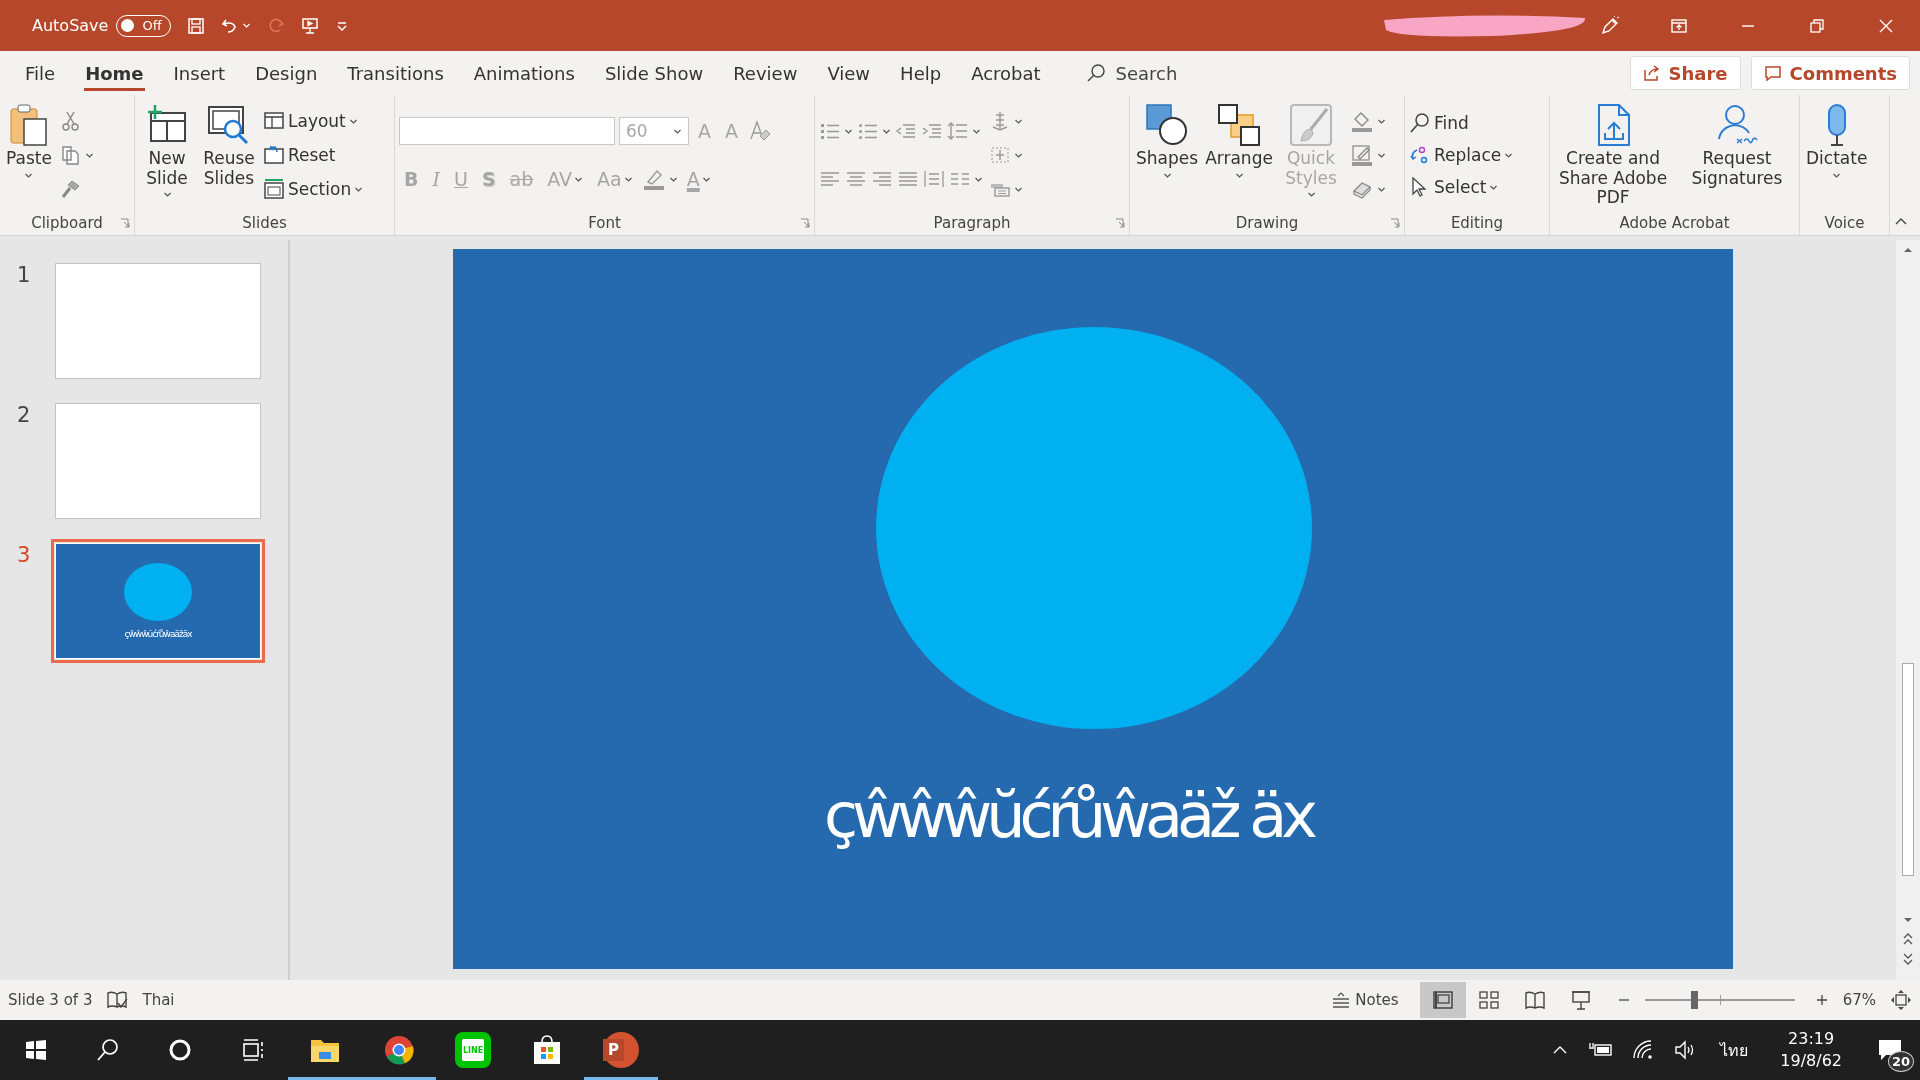  What do you see at coordinates (1719, 1000) in the screenshot?
I see `zoom-slider` at bounding box center [1719, 1000].